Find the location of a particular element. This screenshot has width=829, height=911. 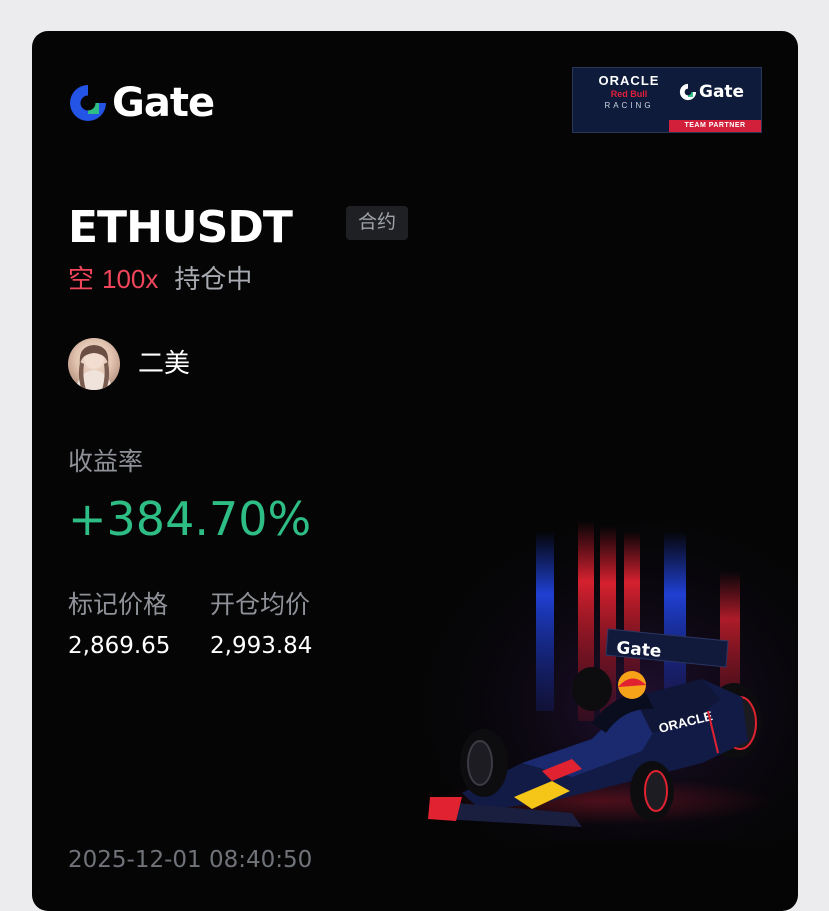

entry-price-block: 开仓均价 2,993.84 is located at coordinates (261, 625).